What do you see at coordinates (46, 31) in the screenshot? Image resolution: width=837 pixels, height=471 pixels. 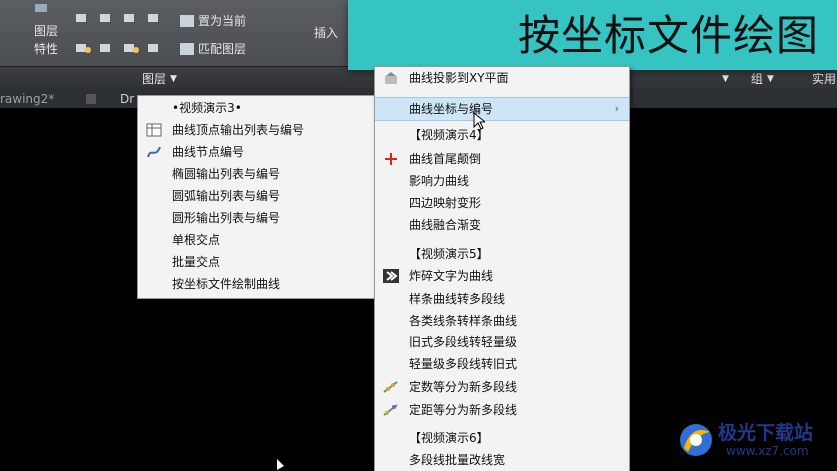 I see `layer-label-1: 图层` at bounding box center [46, 31].